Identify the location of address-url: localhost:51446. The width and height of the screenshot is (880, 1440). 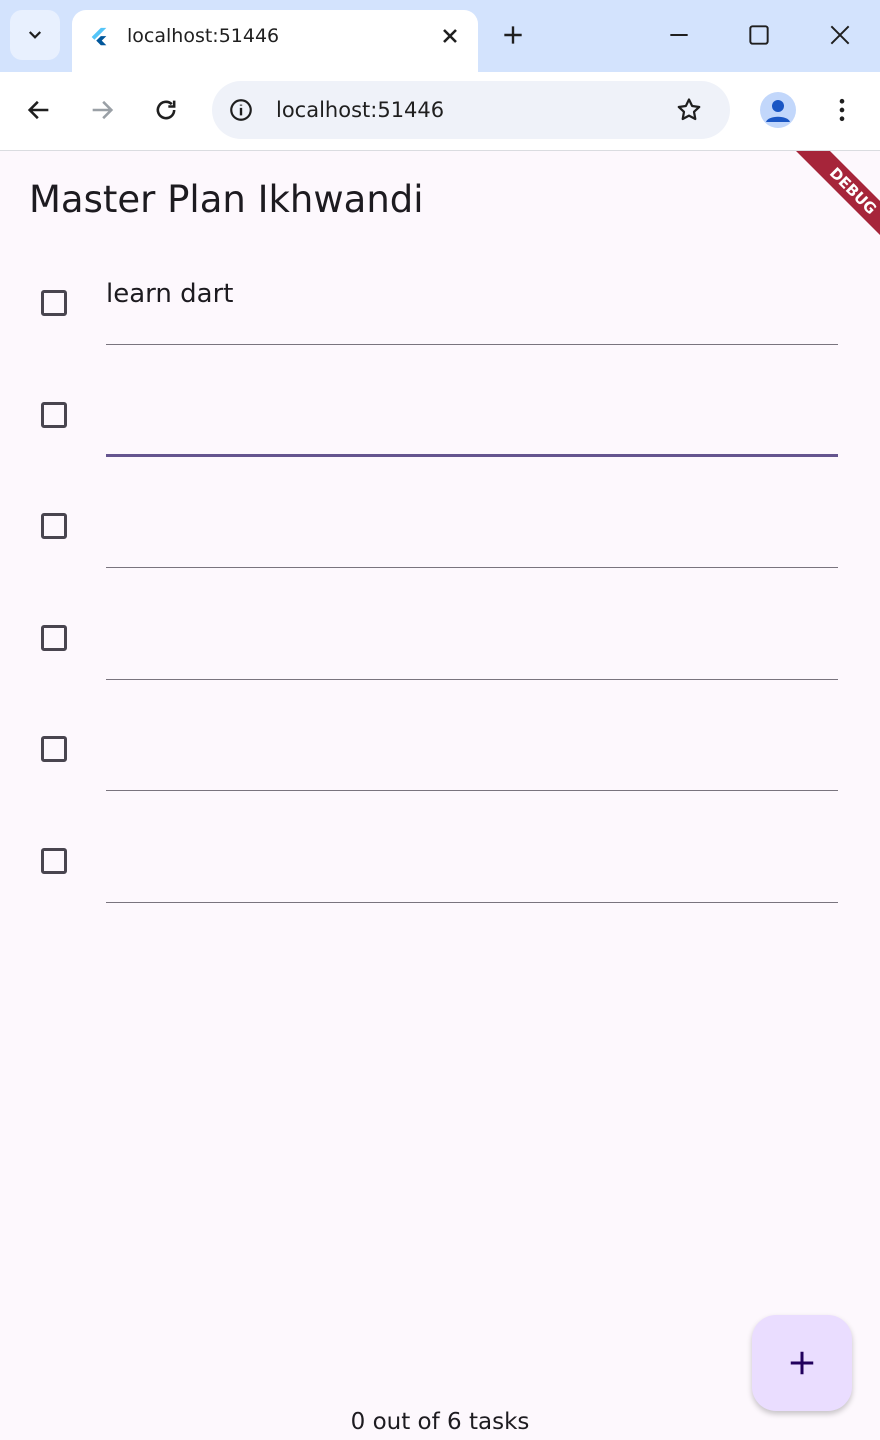
(360, 110).